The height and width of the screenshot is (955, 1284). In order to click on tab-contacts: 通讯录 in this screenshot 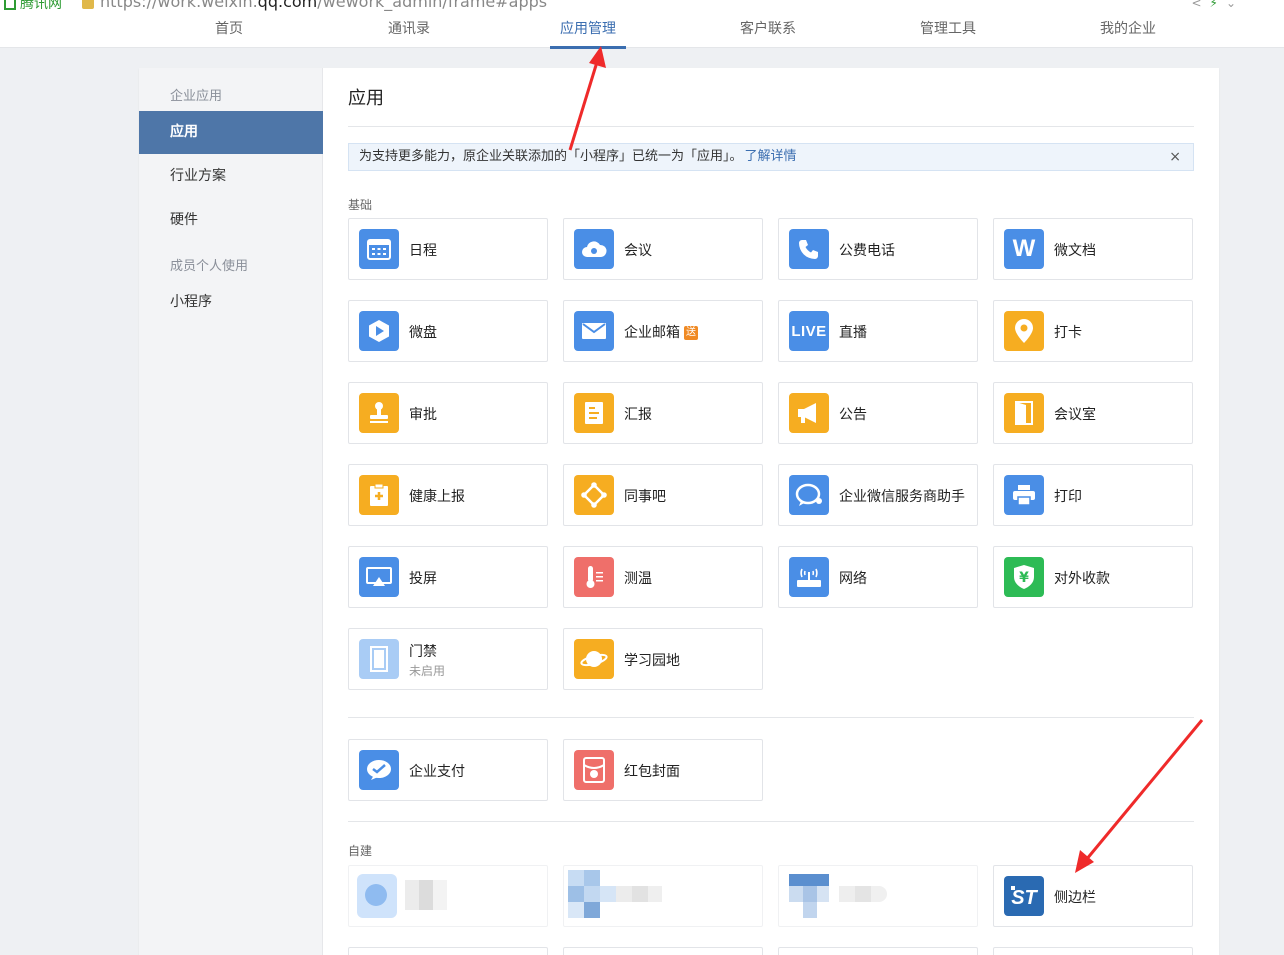, I will do `click(409, 33)`.